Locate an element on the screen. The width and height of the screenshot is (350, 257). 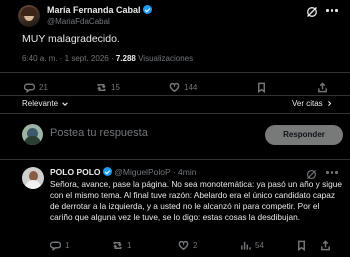
reply-button: 21 is located at coordinates (36, 87).